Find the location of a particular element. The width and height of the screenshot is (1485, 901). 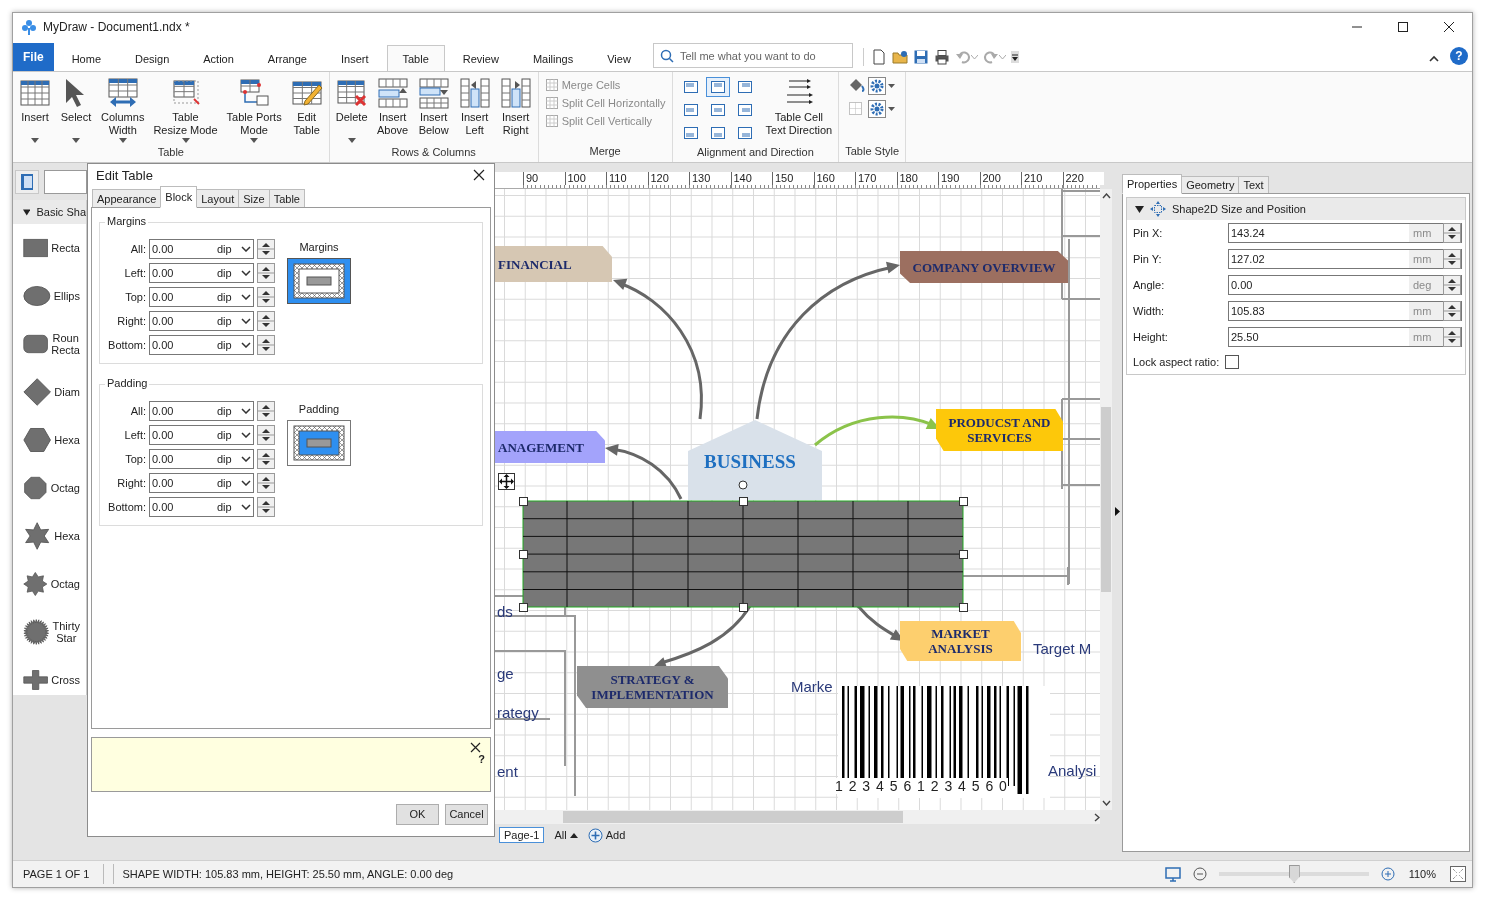

add-page-button: Add is located at coordinates (606, 835).